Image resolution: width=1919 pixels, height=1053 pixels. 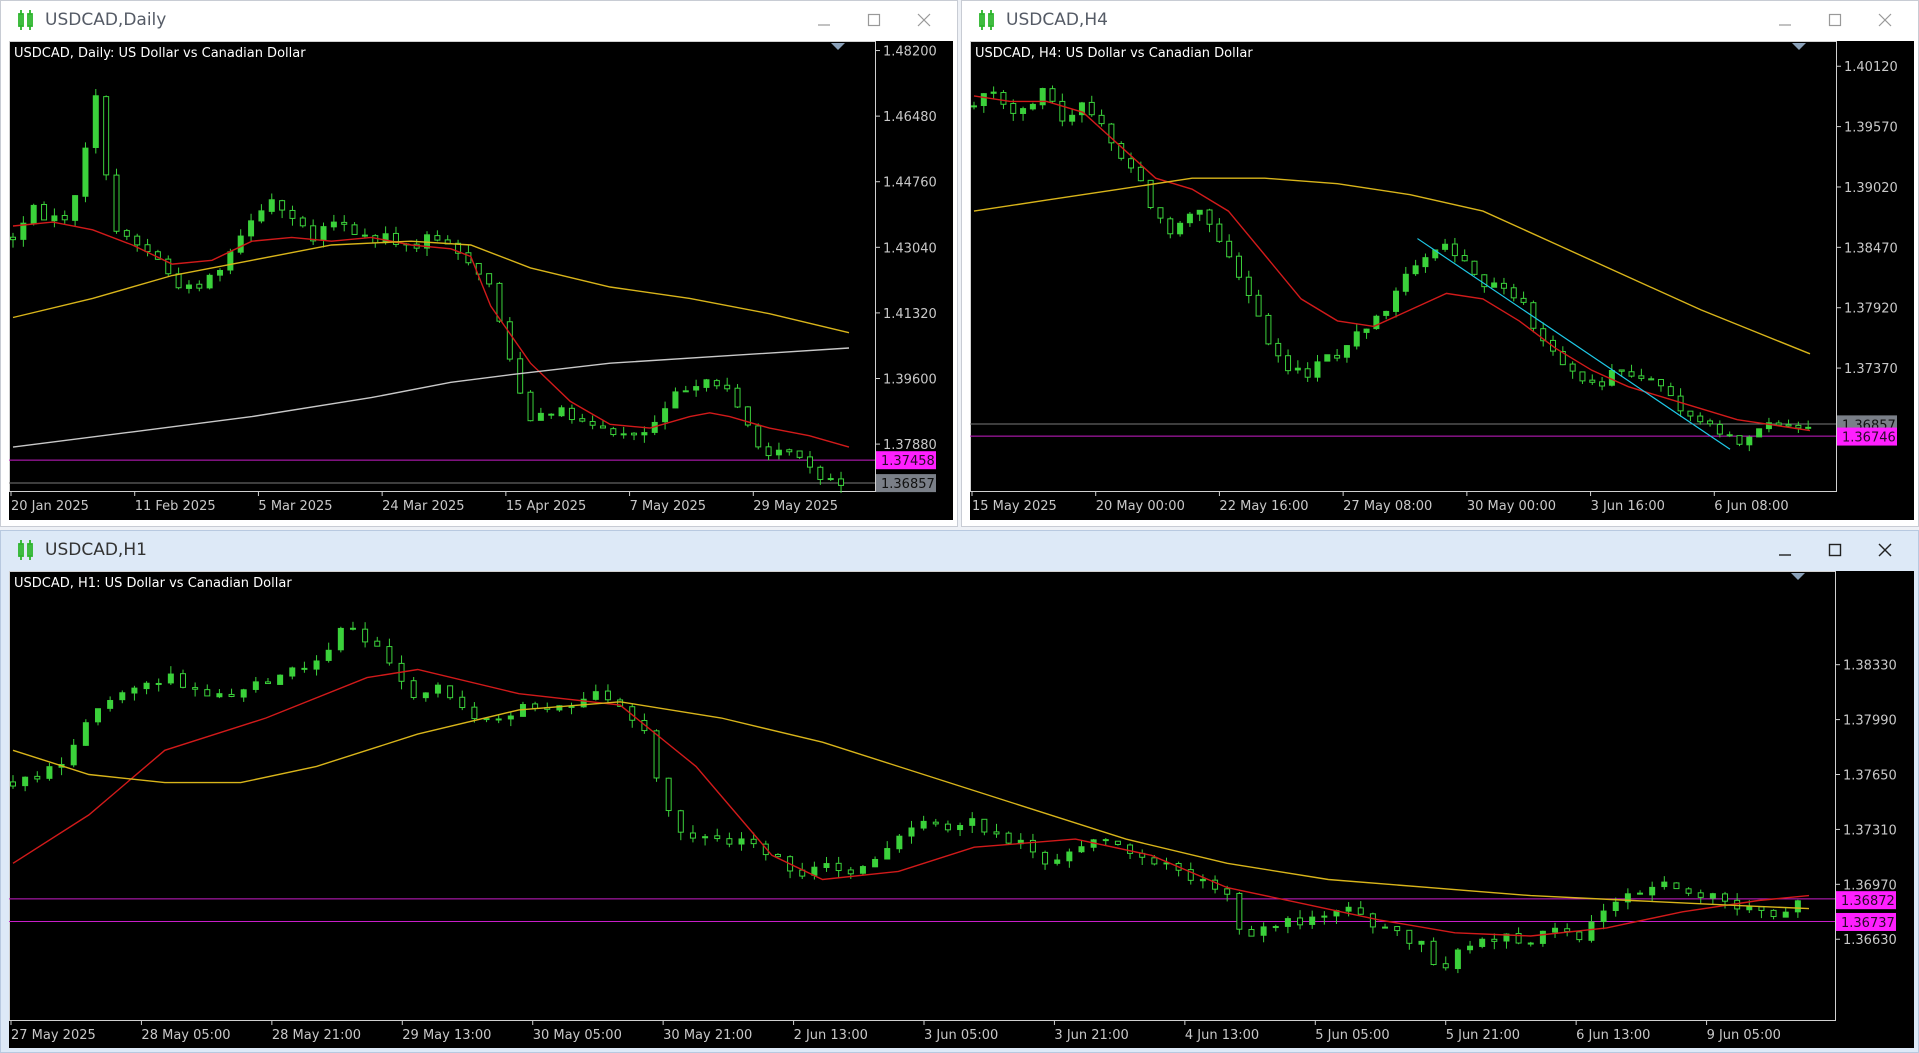 What do you see at coordinates (910, 248) in the screenshot?
I see `y-tick-label: 1.43040` at bounding box center [910, 248].